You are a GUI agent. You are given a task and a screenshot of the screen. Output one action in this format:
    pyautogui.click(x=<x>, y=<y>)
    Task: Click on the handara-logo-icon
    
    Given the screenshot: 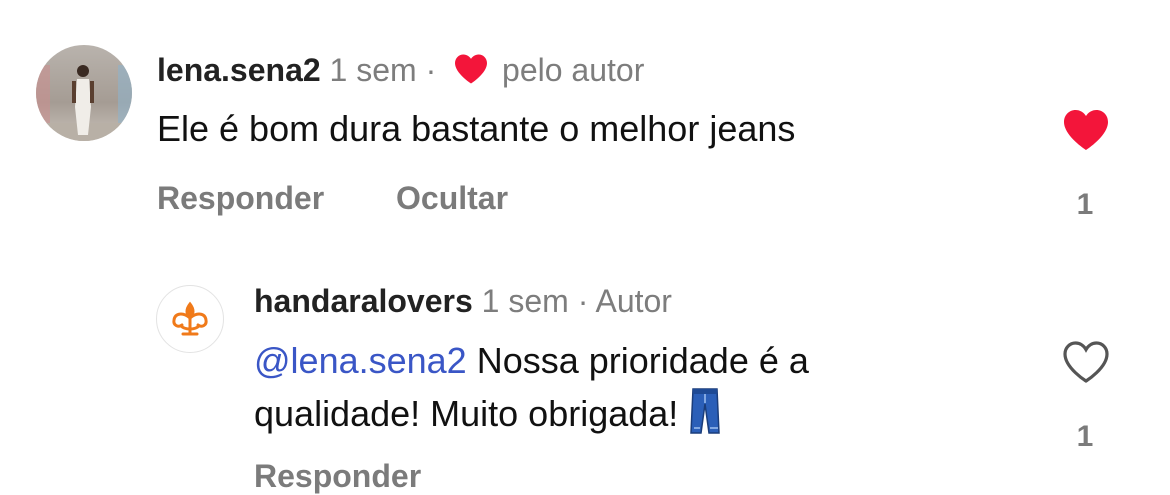 What is the action you would take?
    pyautogui.click(x=190, y=318)
    